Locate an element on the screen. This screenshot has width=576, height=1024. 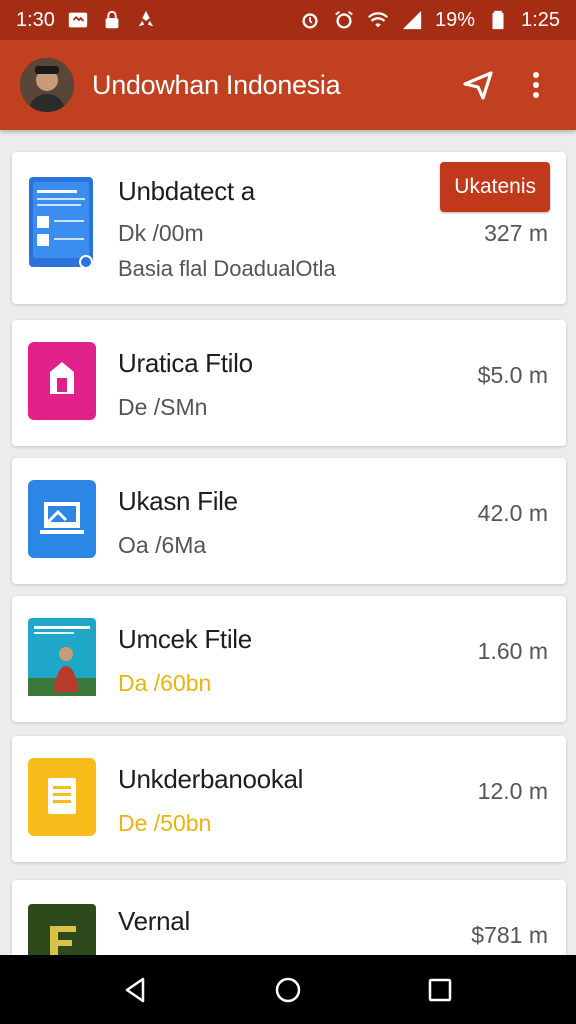
avatar is located at coordinates (47, 85).